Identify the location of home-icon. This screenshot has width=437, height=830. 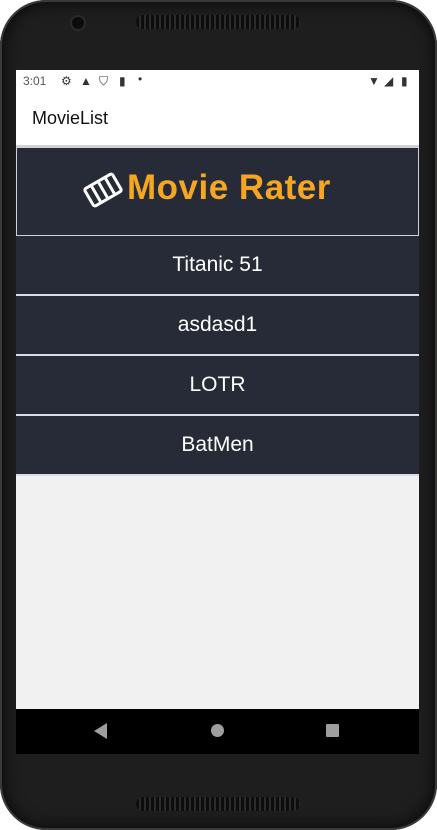
(217, 730).